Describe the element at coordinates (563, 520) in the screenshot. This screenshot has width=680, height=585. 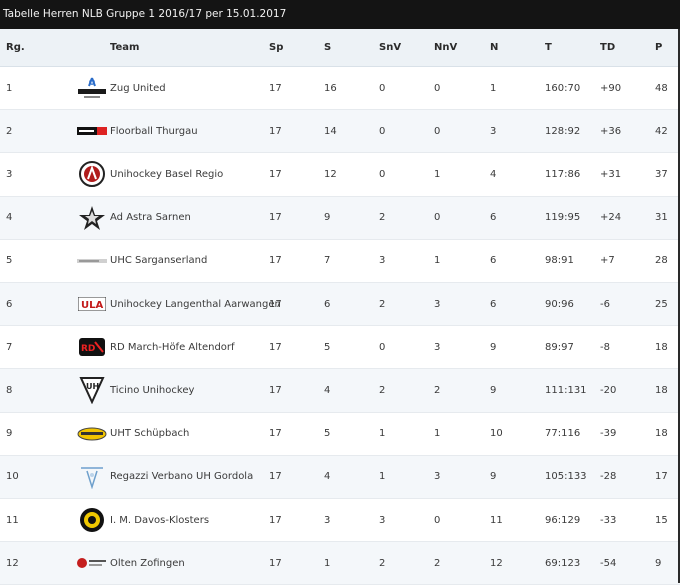
I see `goals-cell: 96:129` at that location.